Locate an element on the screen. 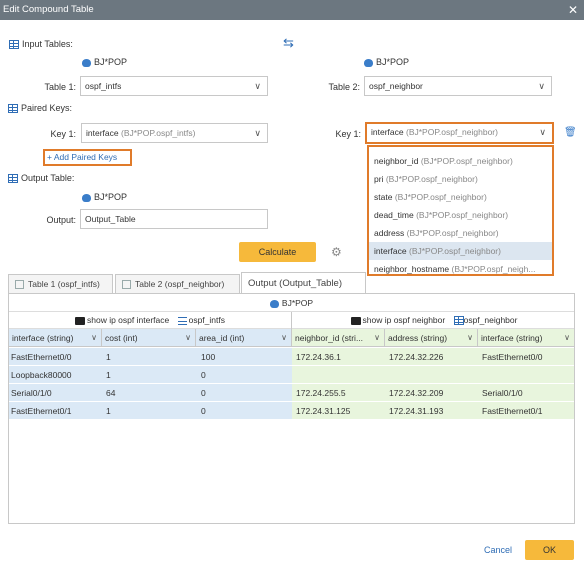 Image resolution: width=584 pixels, height=564 pixels. group-right-command: show ip ospf neighbor is located at coordinates (404, 320).